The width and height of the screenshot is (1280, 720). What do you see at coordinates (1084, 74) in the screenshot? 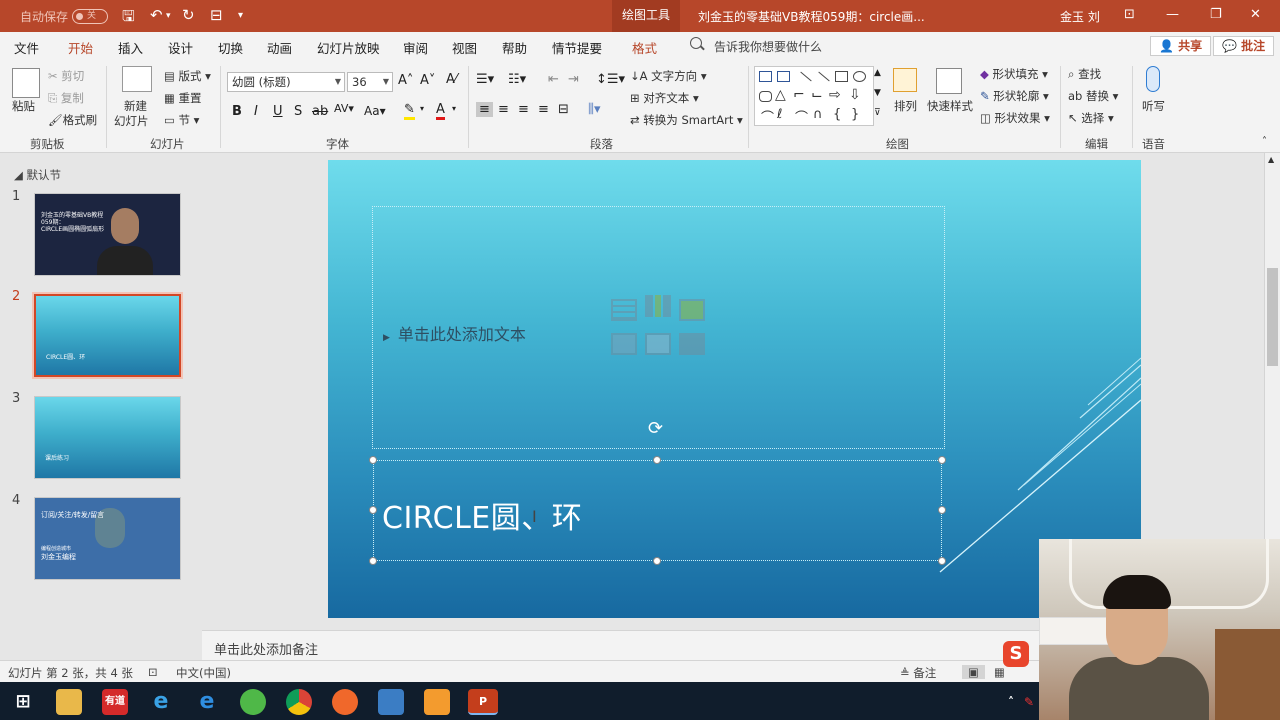
I see `find-button: ⌕ 查找` at bounding box center [1084, 74].